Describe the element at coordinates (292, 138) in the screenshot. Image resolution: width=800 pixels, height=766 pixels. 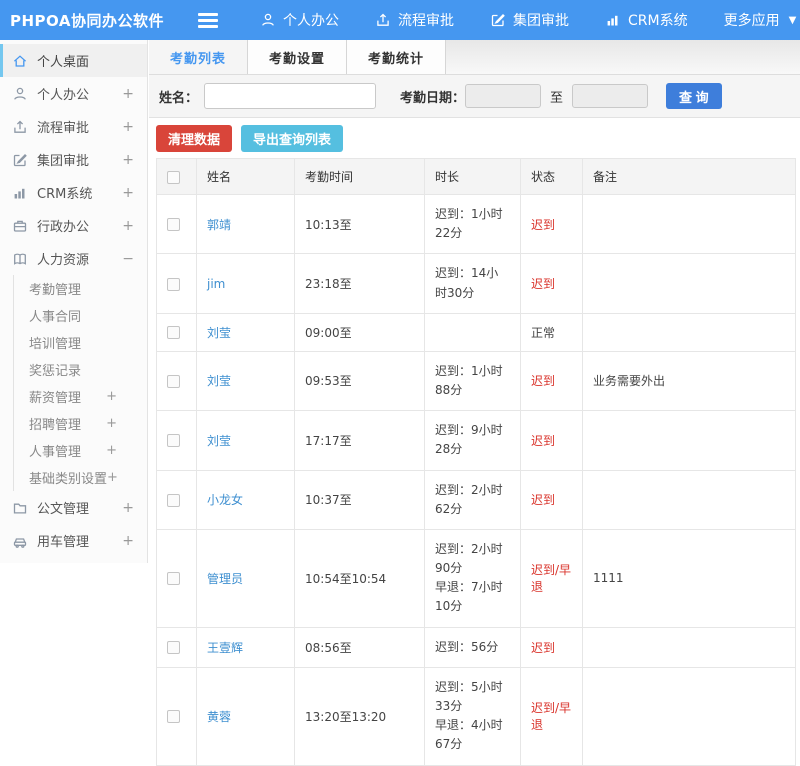
I see `export-list-button: 导出查询列表` at that location.